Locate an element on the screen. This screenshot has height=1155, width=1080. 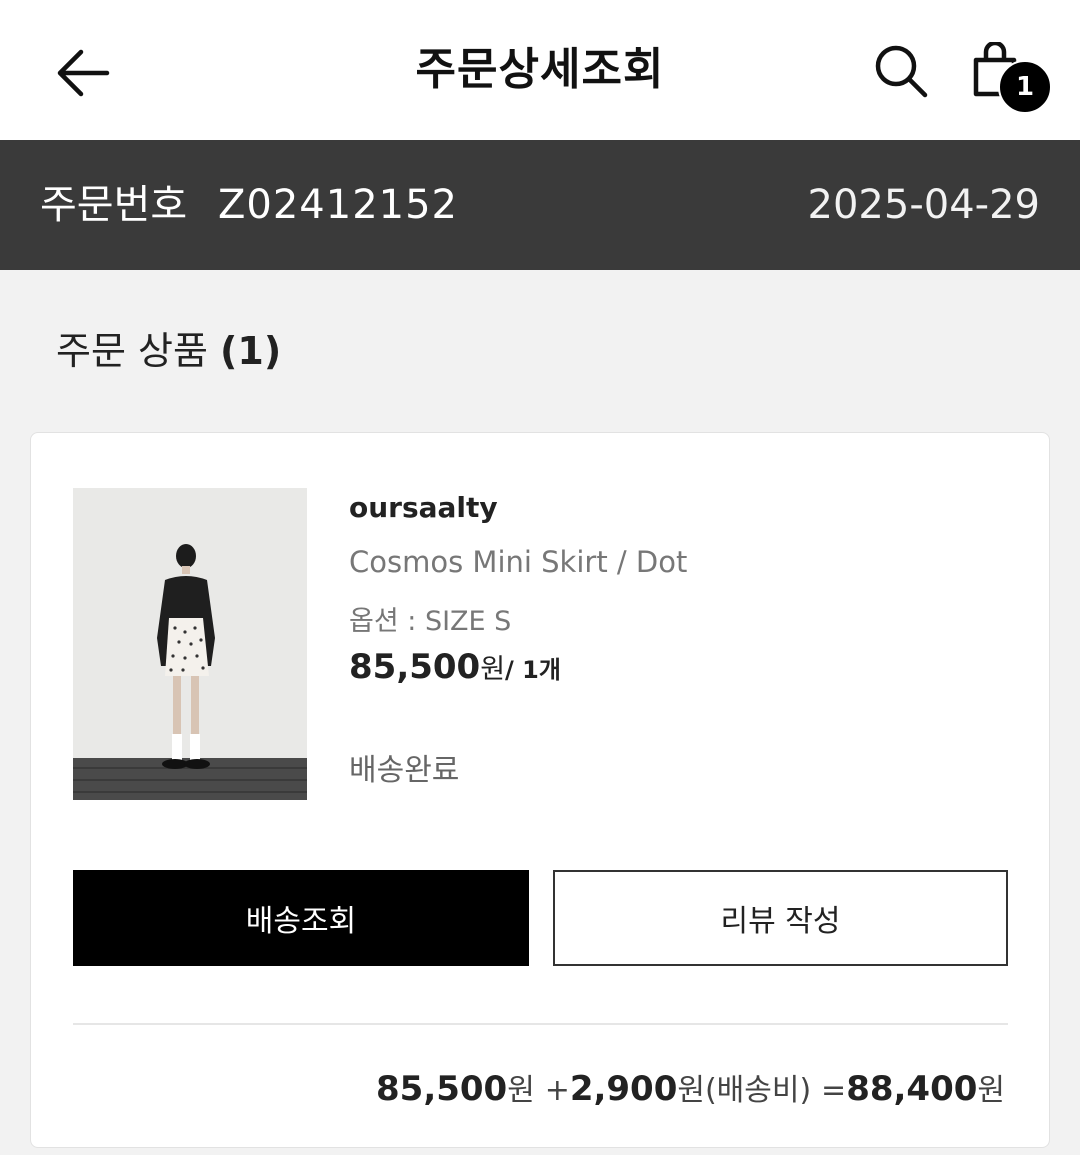
section-title-text: 주문 상품 is located at coordinates (132, 351).